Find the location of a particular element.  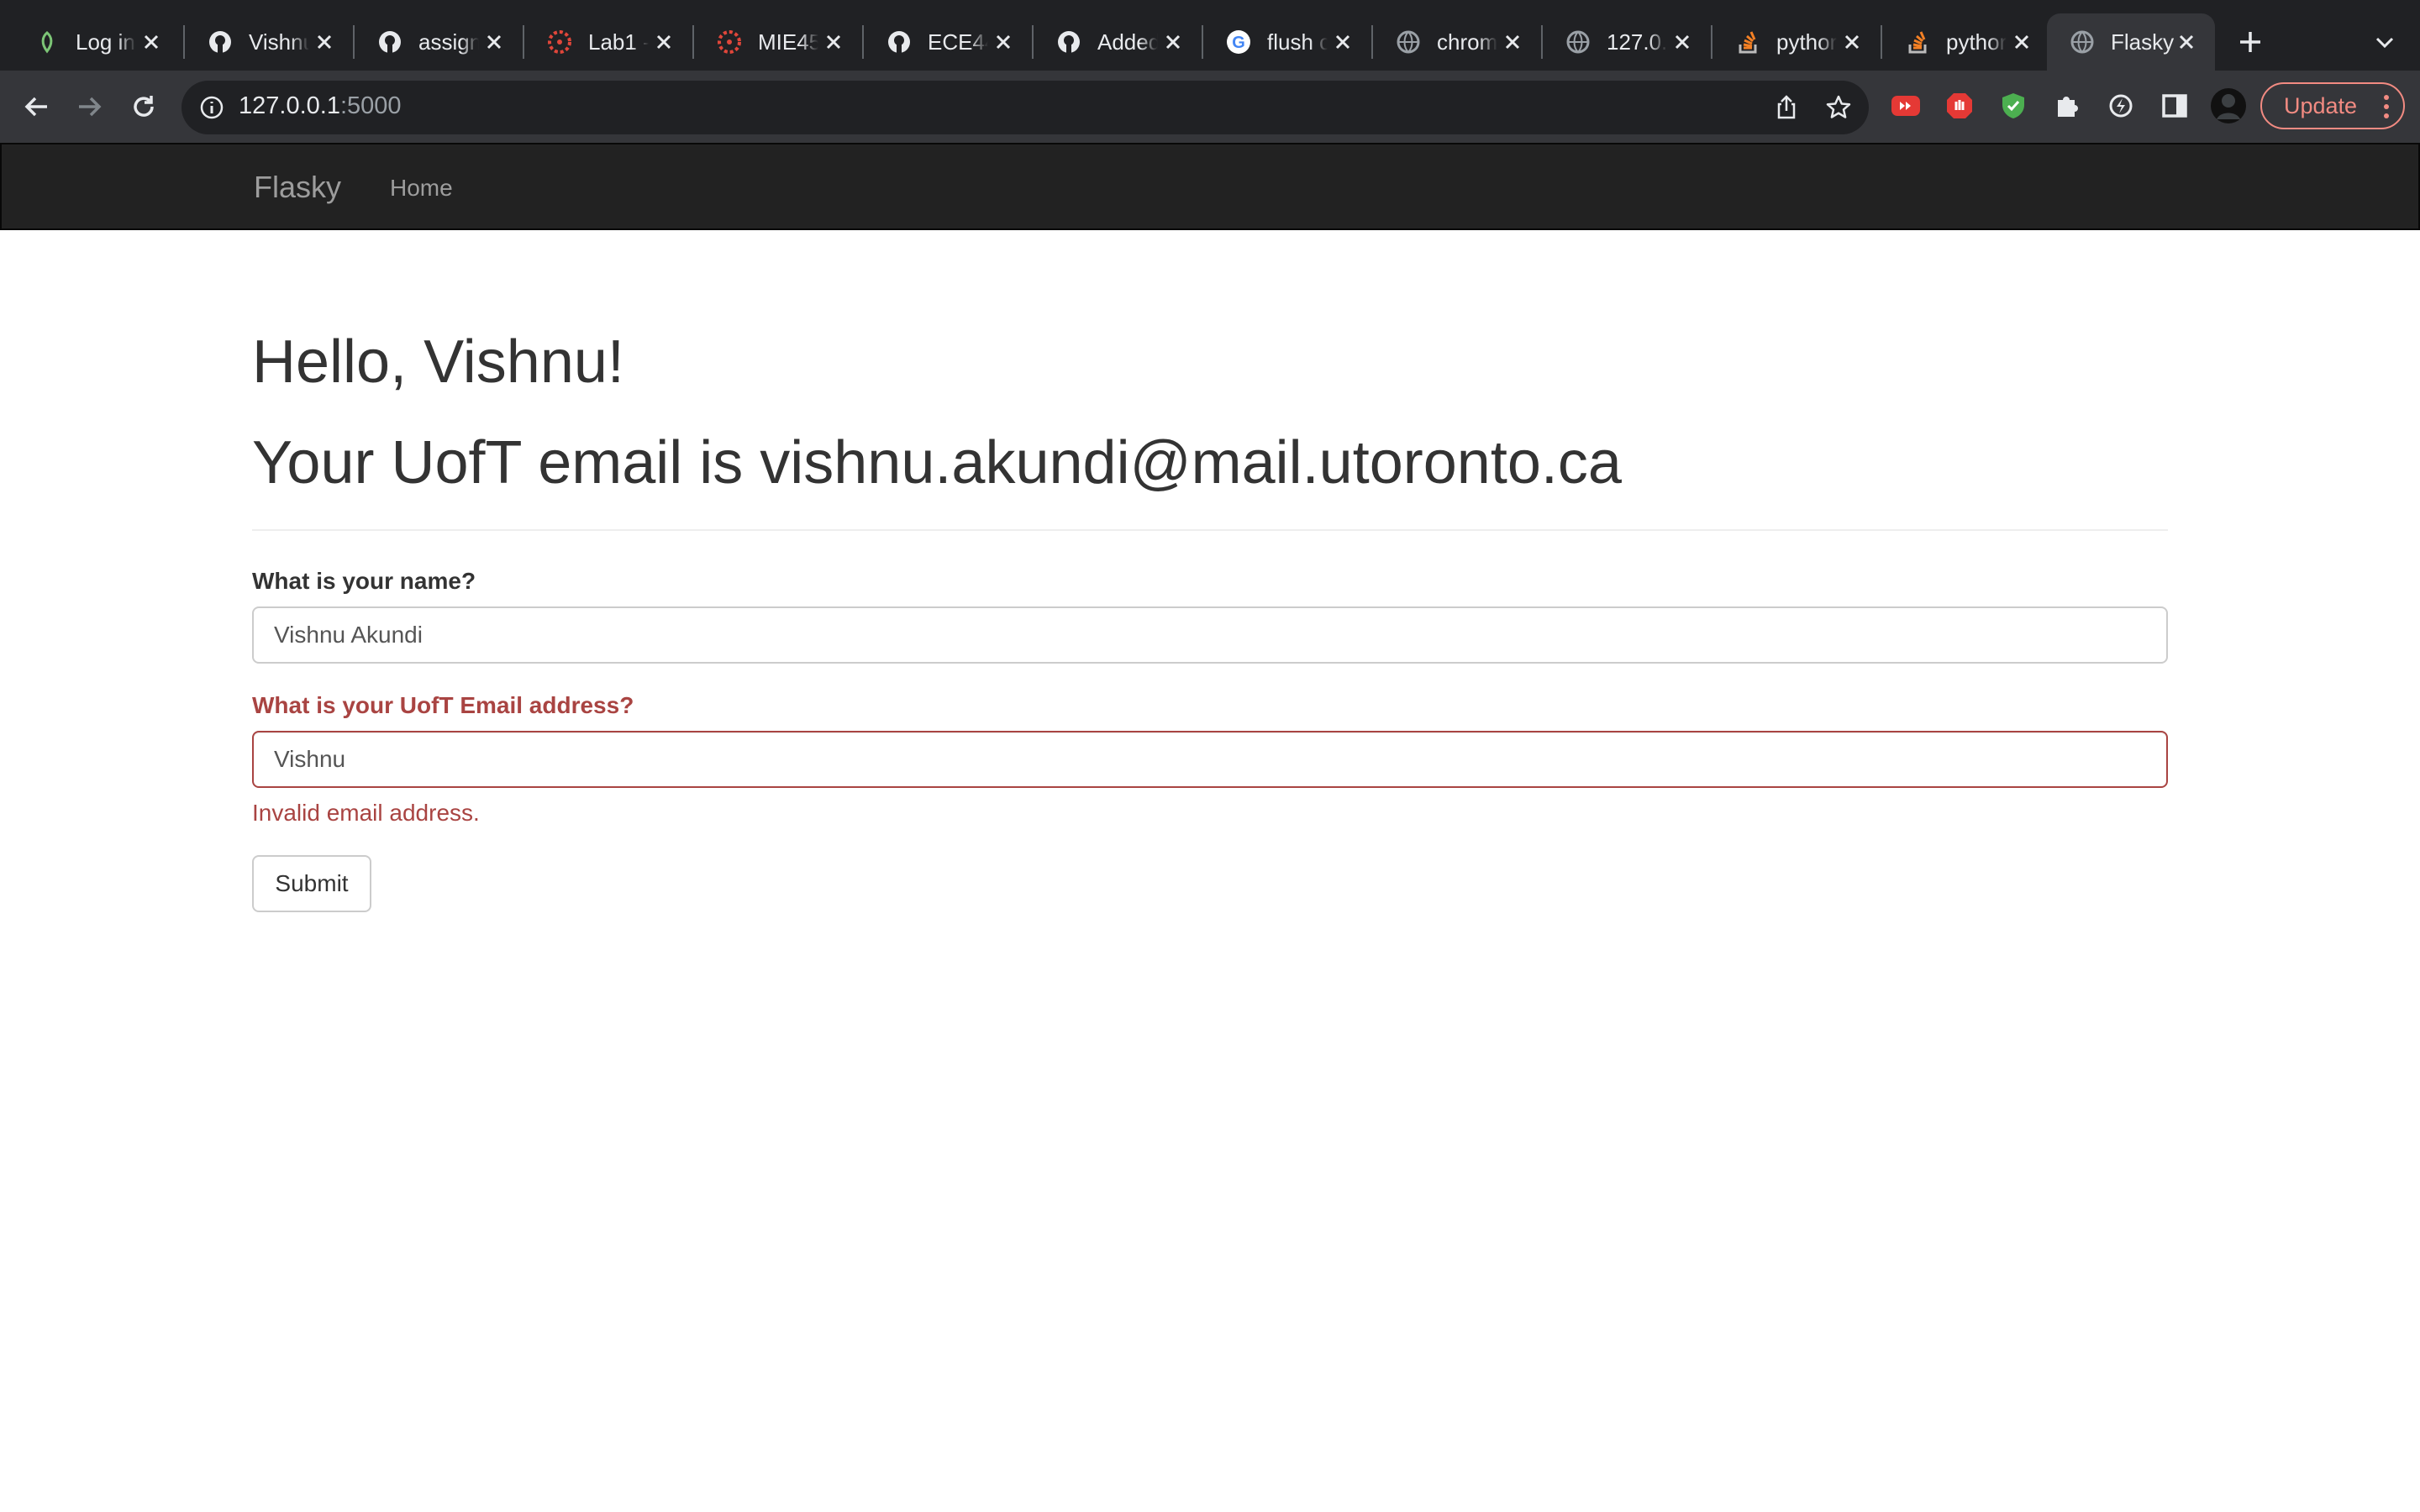

puzzle-icon is located at coordinates (2067, 106).